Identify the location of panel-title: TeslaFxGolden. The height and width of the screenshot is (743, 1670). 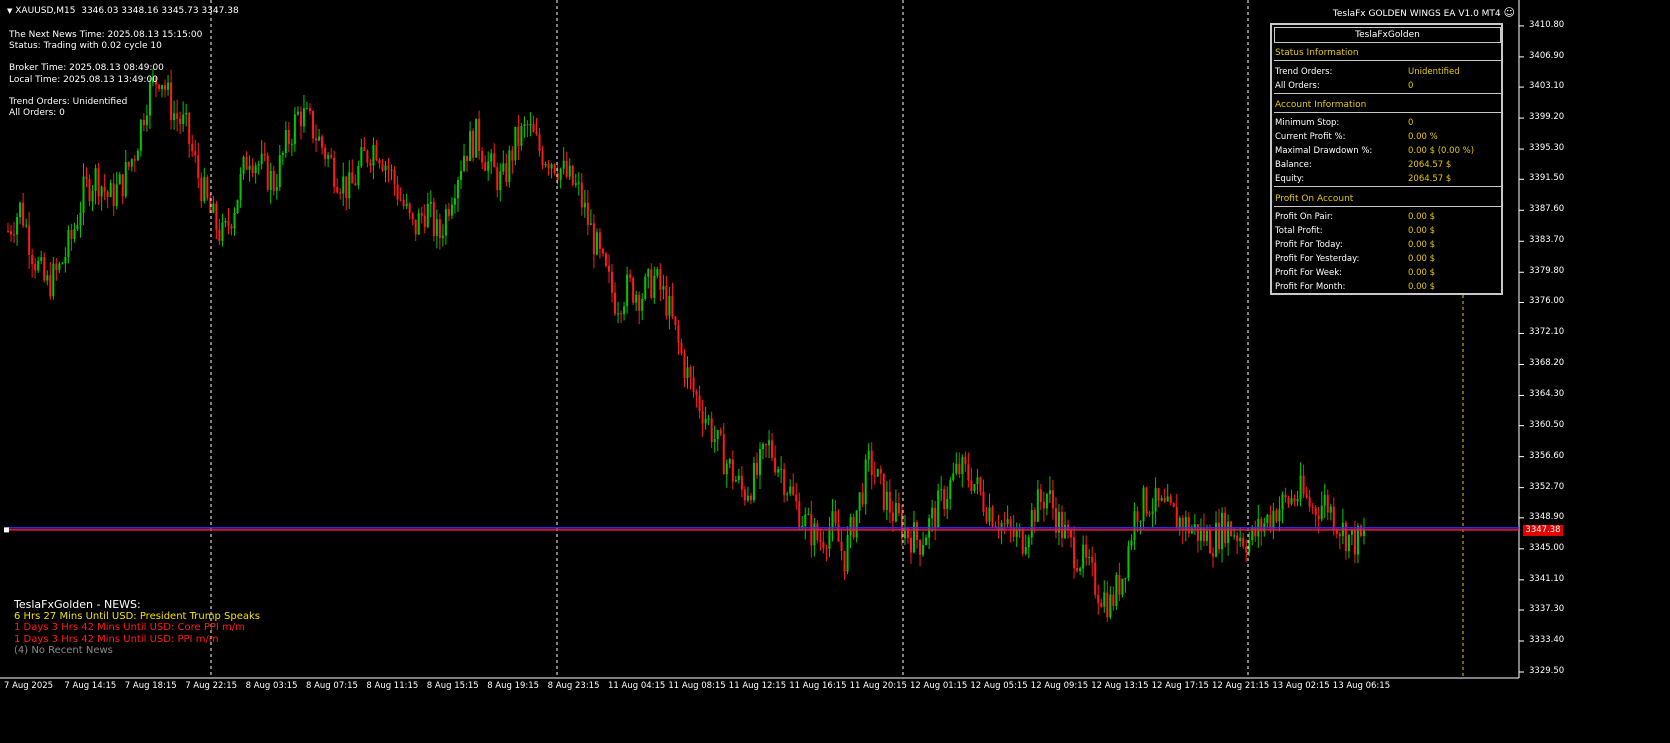
(1387, 35).